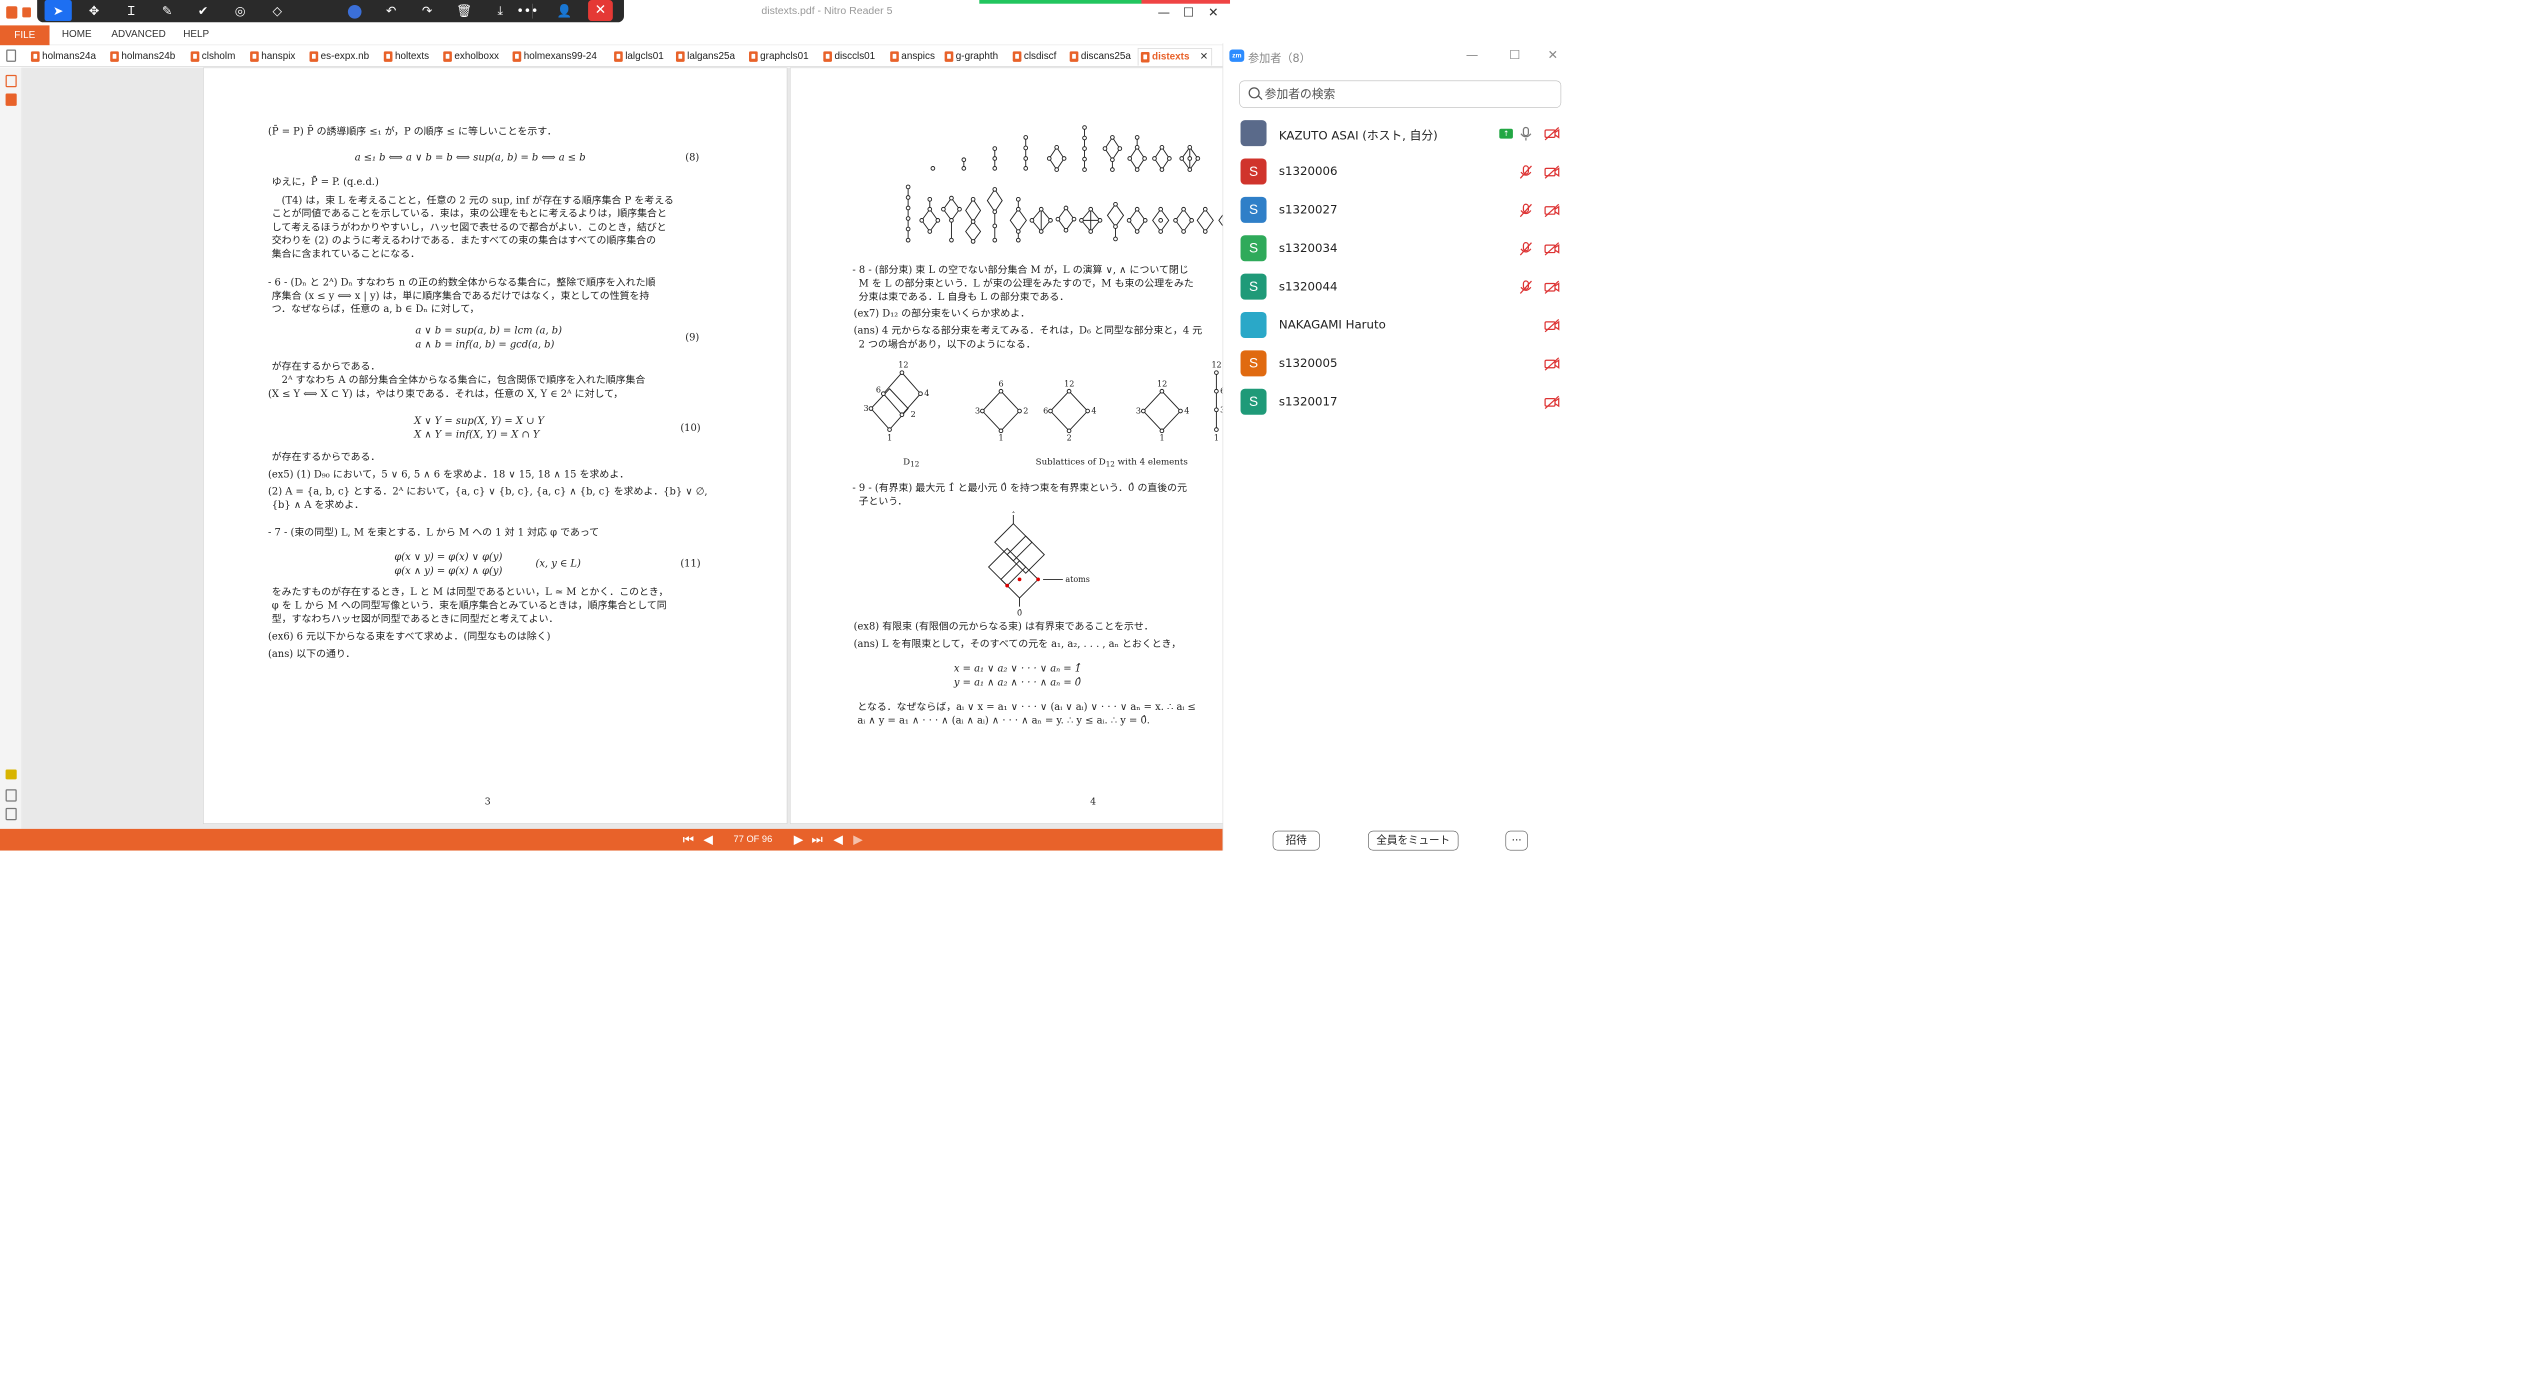  Describe the element at coordinates (11, 81) in the screenshot. I see `page-thumbnails-icon` at that location.